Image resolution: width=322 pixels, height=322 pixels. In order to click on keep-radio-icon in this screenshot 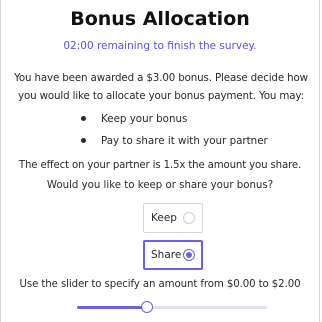, I will do `click(189, 218)`.